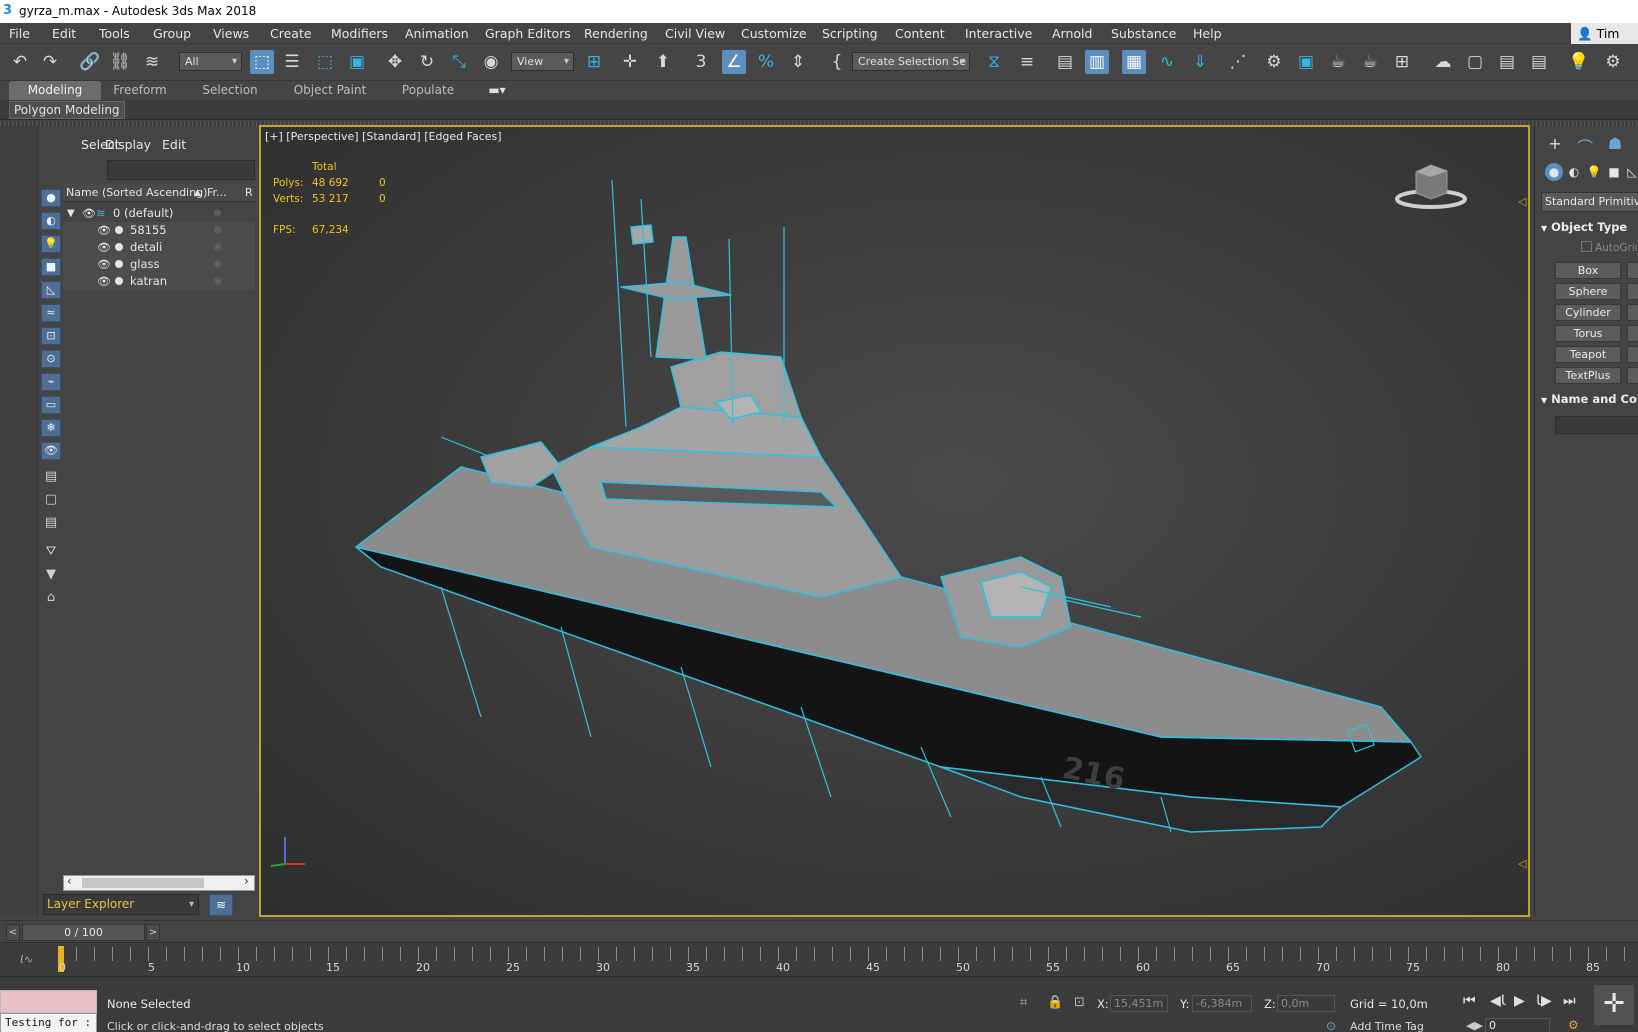  I want to click on previous-frame-icon: <, so click(13, 932).